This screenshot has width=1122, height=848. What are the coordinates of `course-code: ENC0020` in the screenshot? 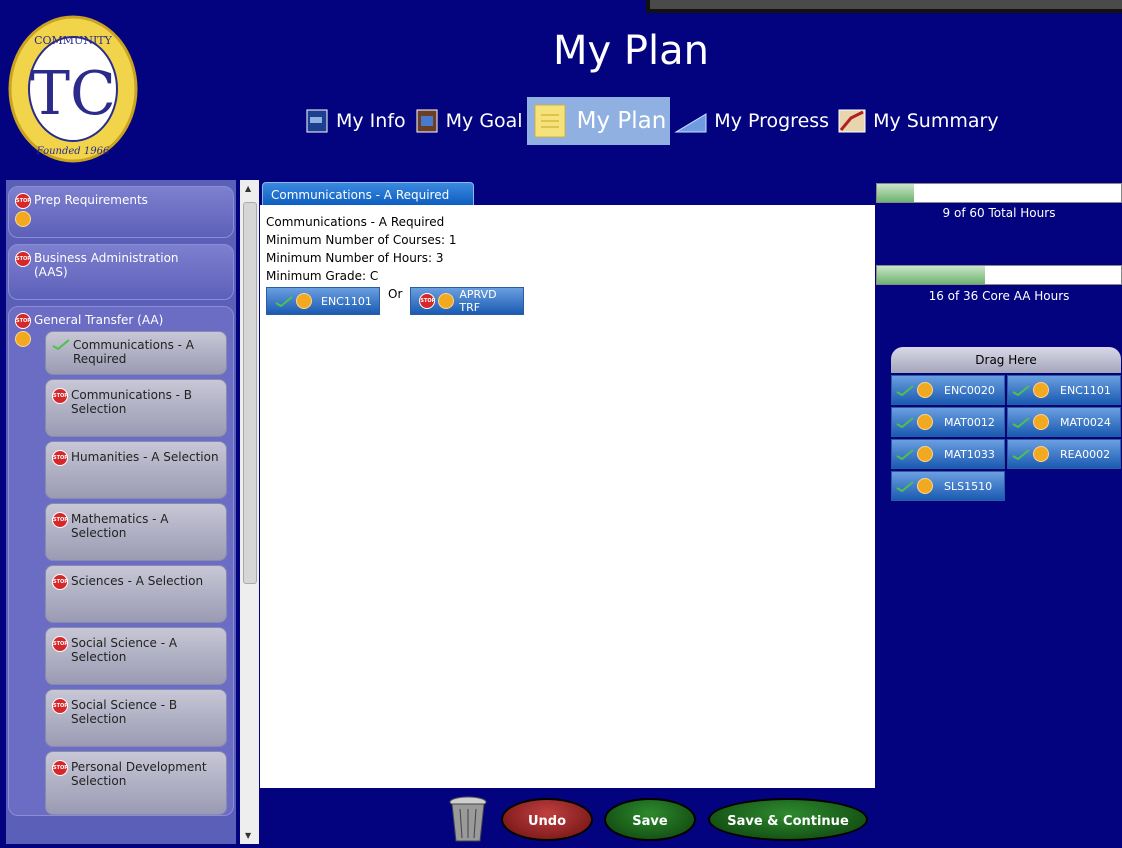 It's located at (969, 390).